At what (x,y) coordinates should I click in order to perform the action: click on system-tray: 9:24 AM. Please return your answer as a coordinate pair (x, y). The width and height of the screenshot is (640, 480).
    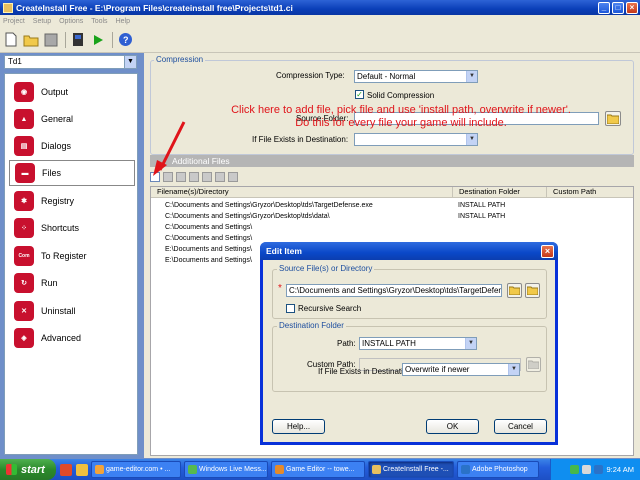
    Looking at the image, I should click on (595, 469).